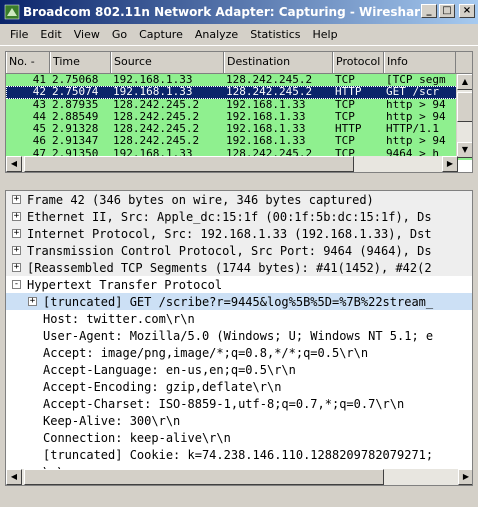 The width and height of the screenshot is (478, 507). What do you see at coordinates (464, 150) in the screenshot?
I see `scroll-down-arrow-icon: ▼` at bounding box center [464, 150].